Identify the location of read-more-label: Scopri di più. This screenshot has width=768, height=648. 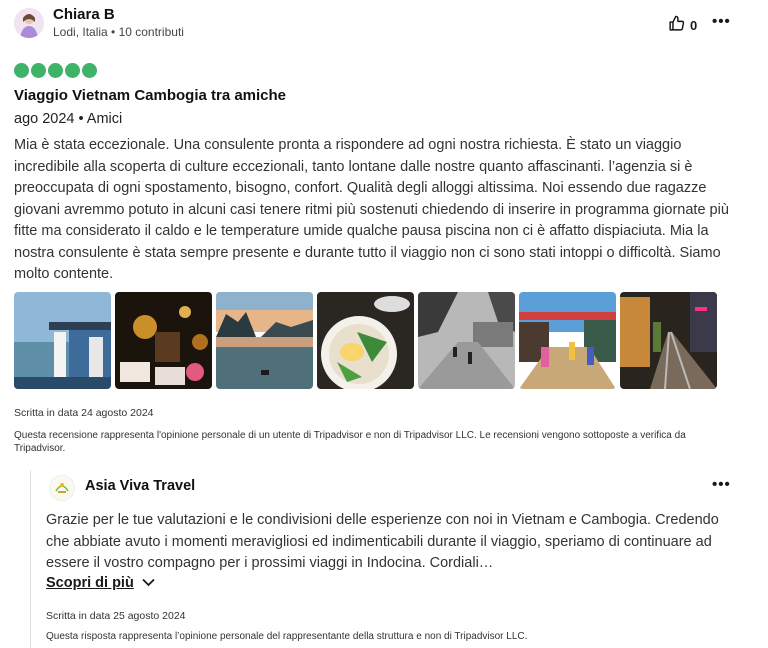
(90, 583).